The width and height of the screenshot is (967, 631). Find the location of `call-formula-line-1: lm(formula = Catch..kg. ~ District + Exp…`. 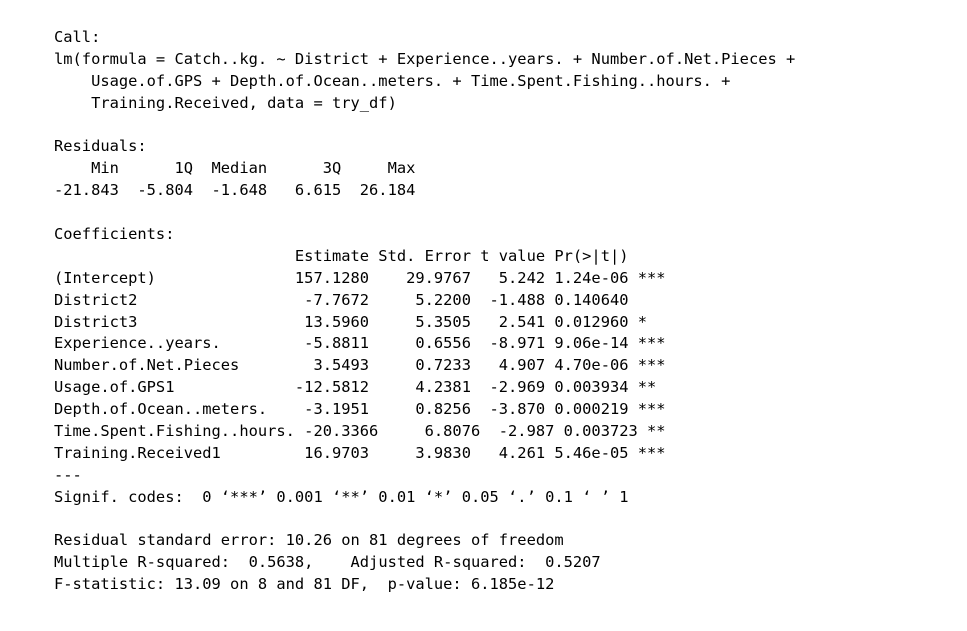

call-formula-line-1: lm(formula = Catch..kg. ~ District + Exp… is located at coordinates (425, 58).